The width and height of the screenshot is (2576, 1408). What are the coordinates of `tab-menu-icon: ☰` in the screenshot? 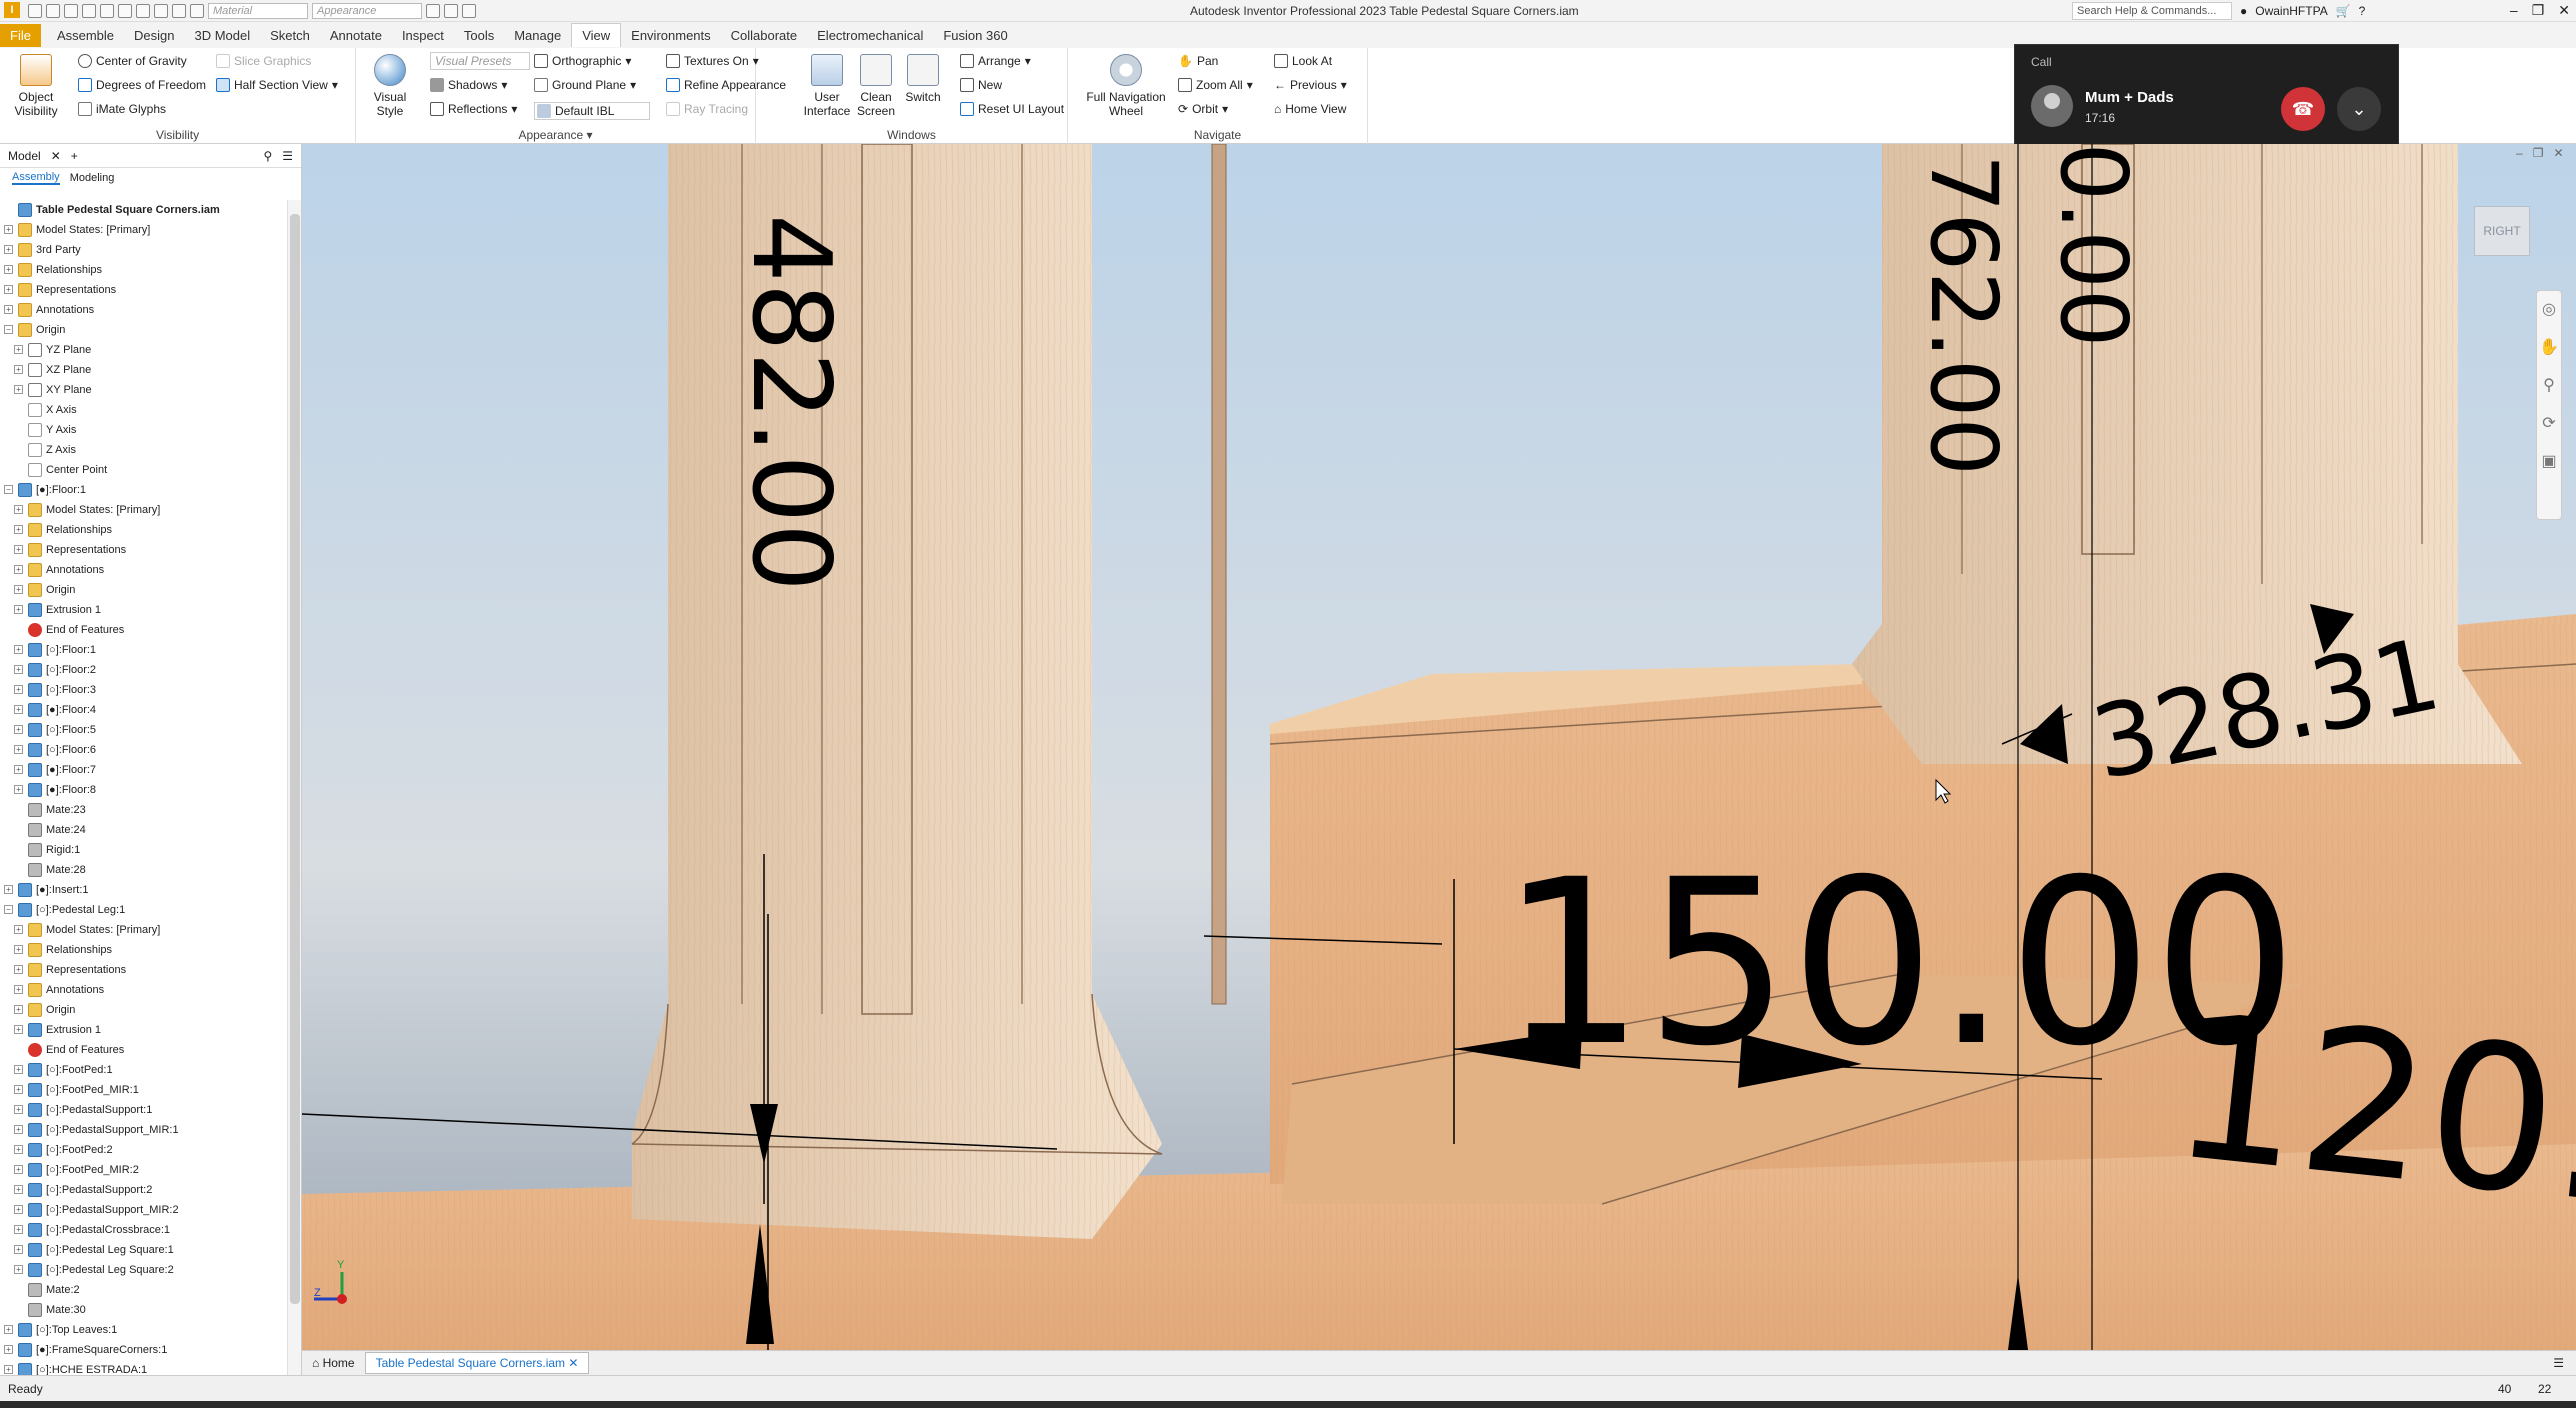 It's located at (2558, 1363).